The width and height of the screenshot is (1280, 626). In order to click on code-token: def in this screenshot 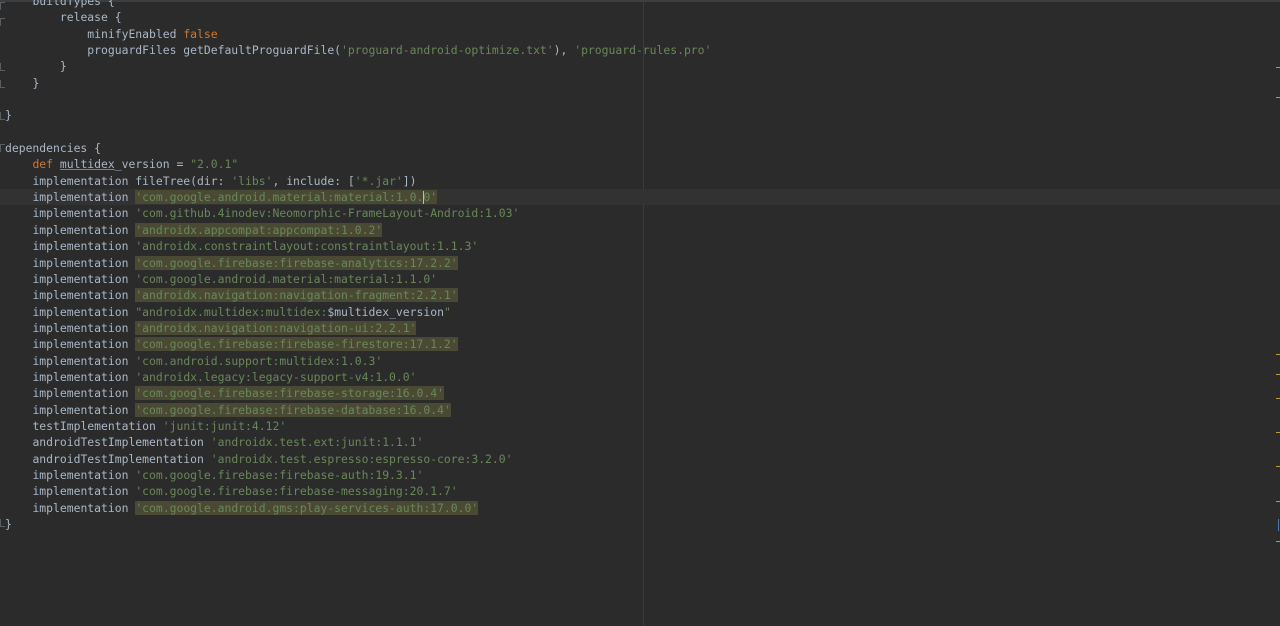, I will do `click(46, 164)`.